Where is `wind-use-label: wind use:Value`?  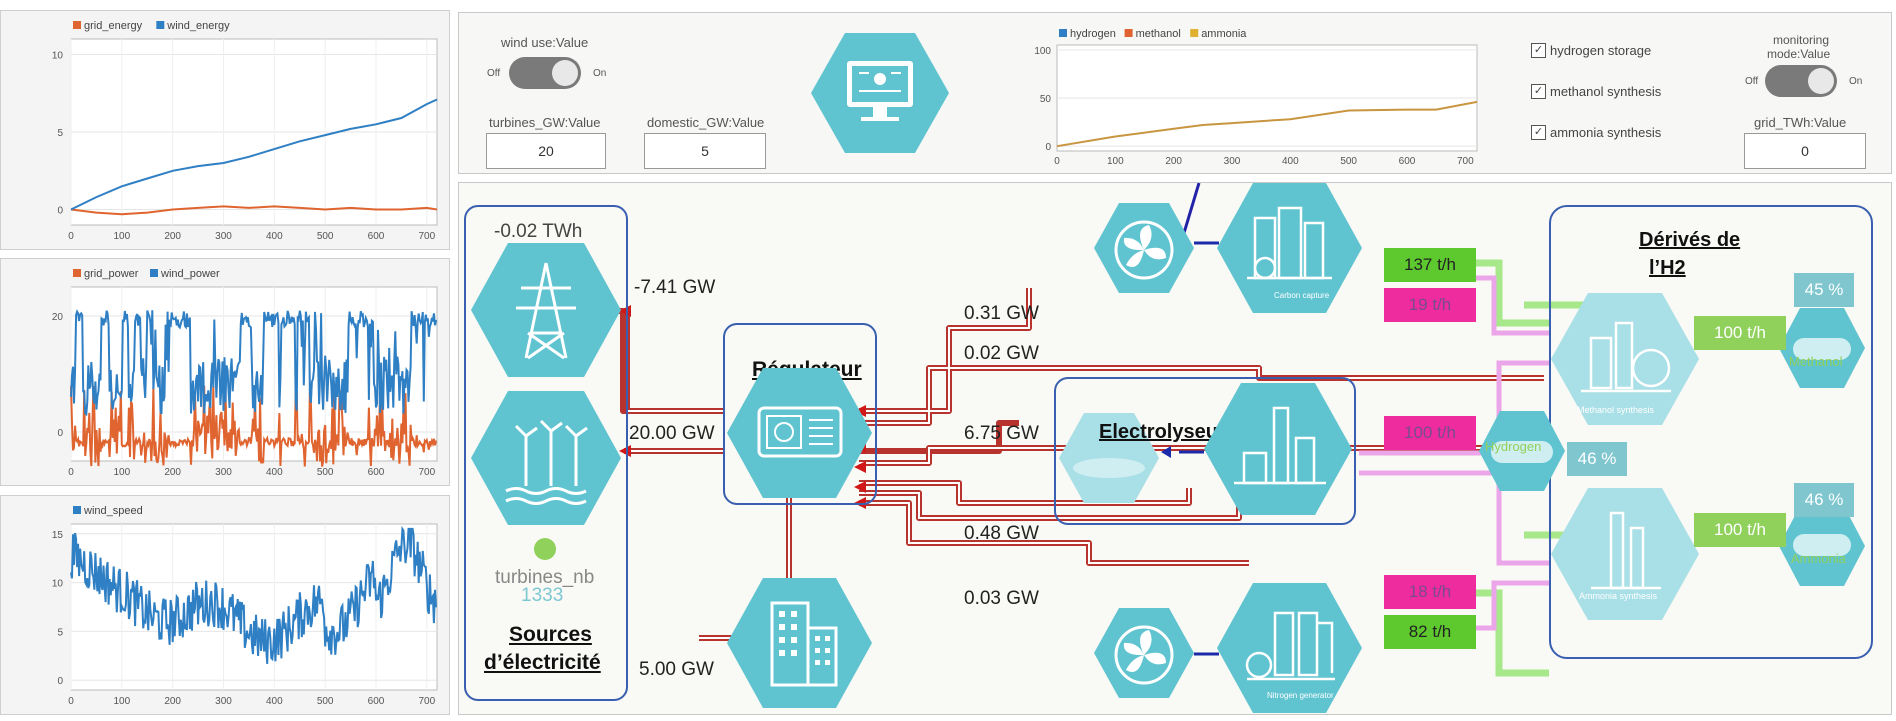
wind-use-label: wind use:Value is located at coordinates (545, 42).